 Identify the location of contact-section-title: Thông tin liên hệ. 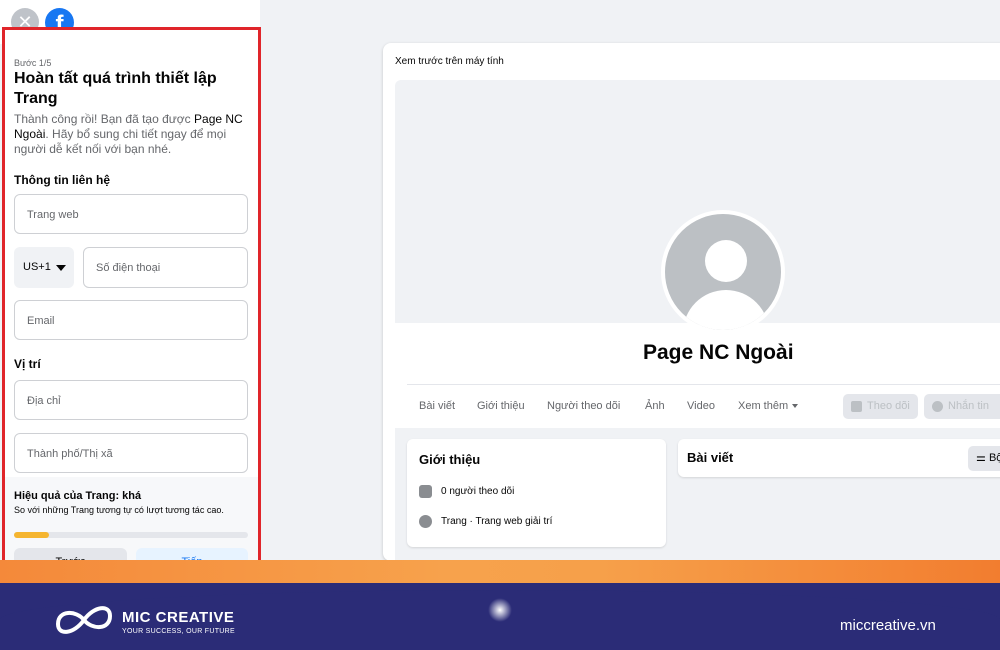
(62, 180).